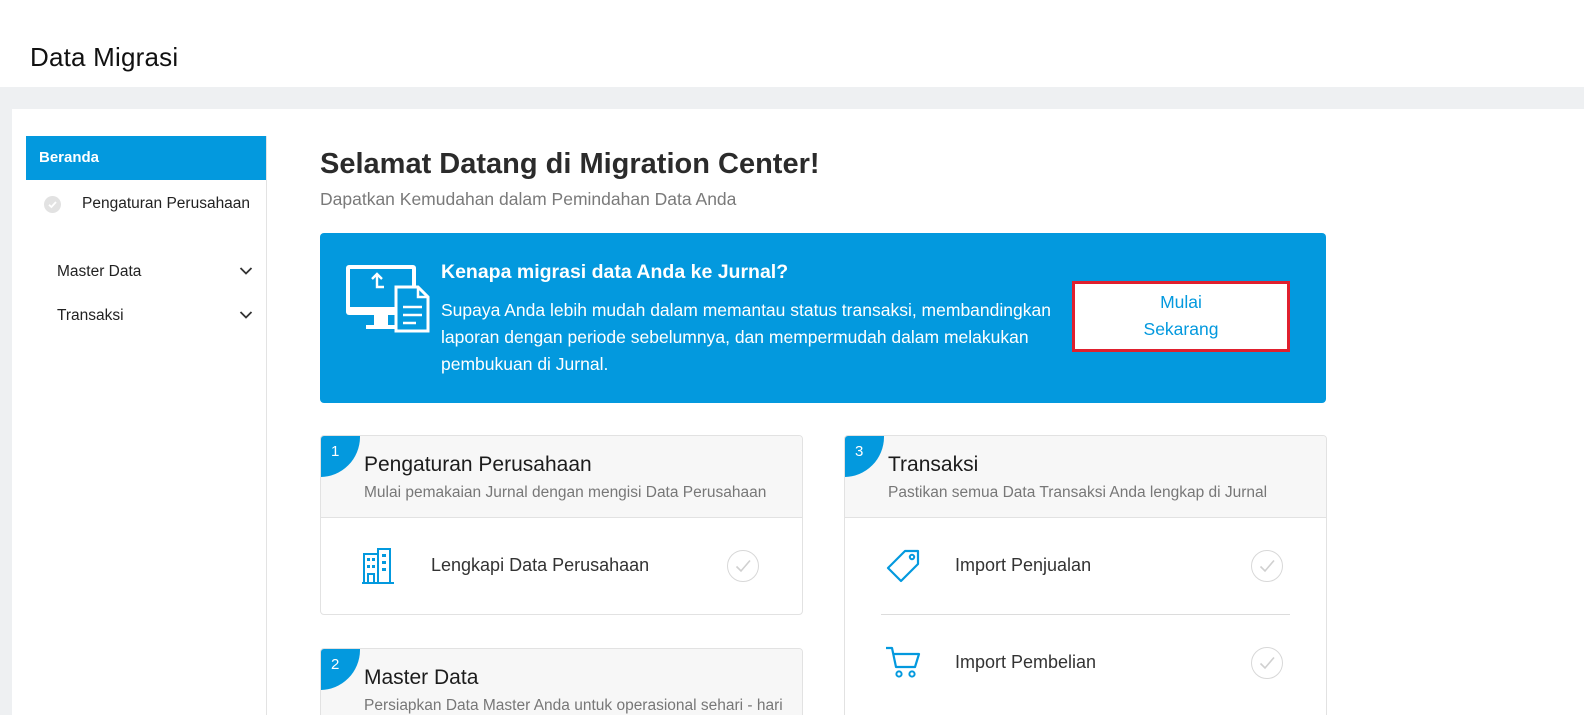  What do you see at coordinates (1026, 662) in the screenshot?
I see `task-label: Import Pembelian` at bounding box center [1026, 662].